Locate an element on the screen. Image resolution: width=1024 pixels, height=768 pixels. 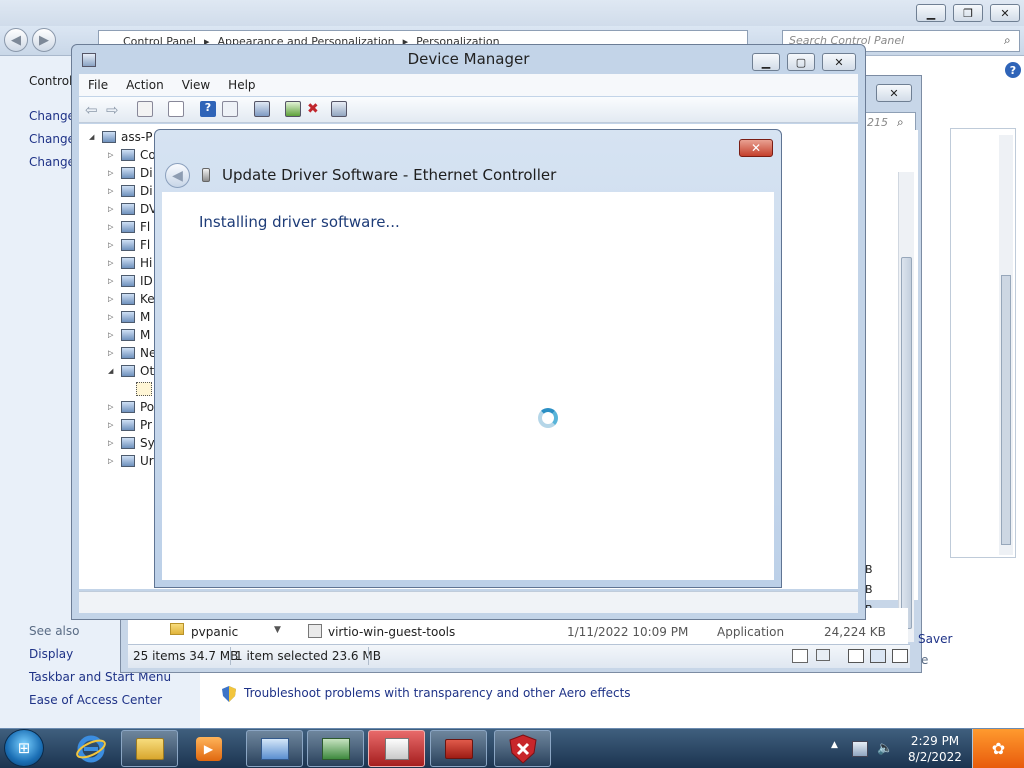
menu-file: File is located at coordinates (98, 85).